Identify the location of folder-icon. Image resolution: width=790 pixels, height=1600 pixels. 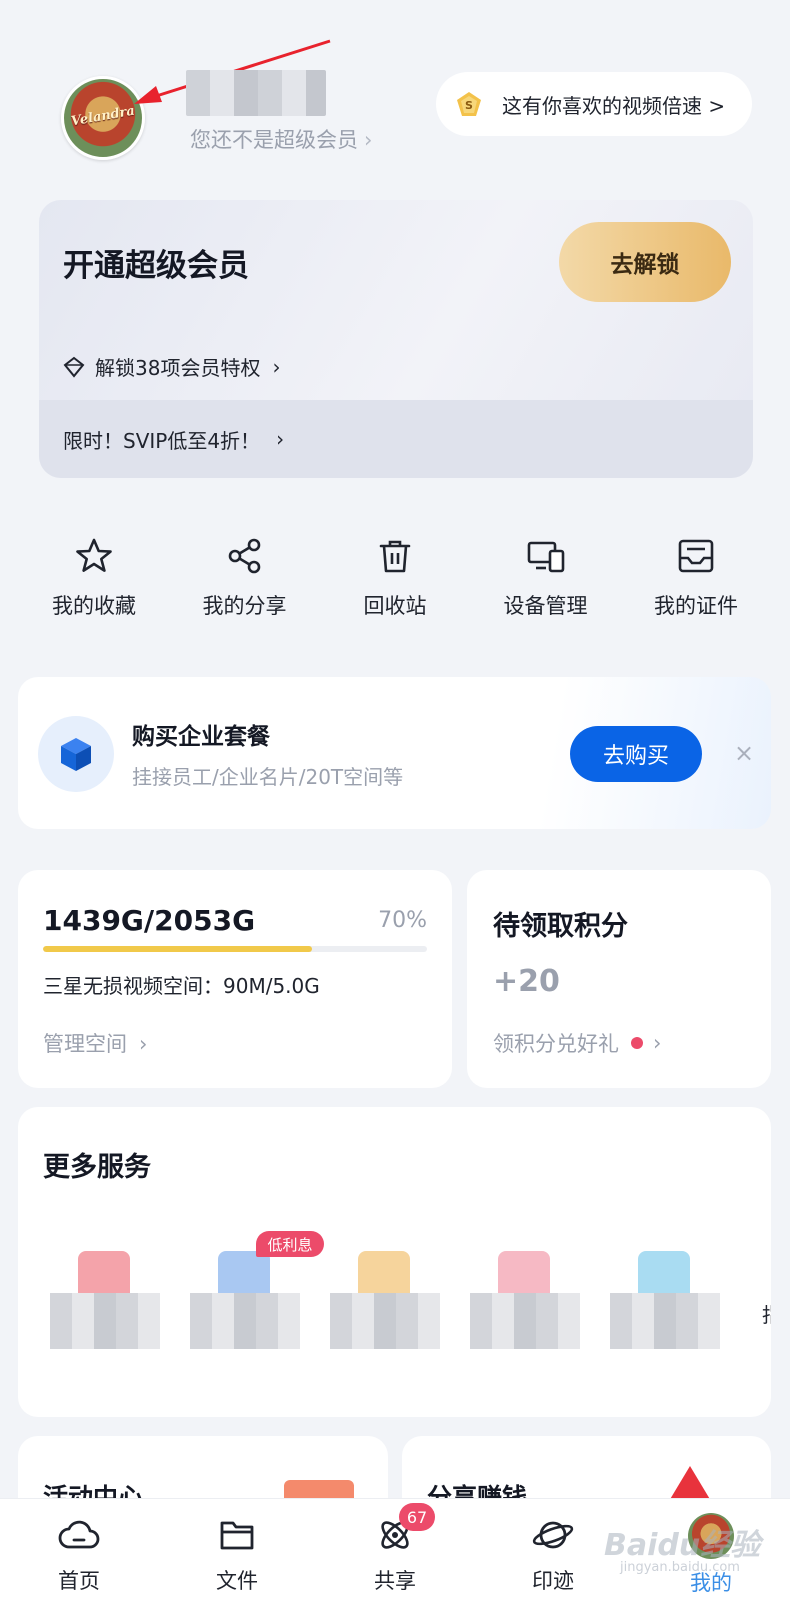
(237, 1535).